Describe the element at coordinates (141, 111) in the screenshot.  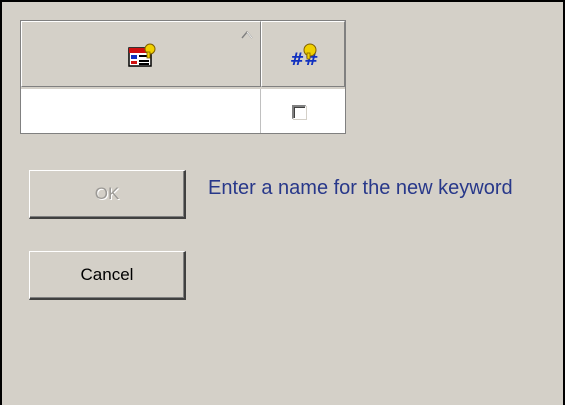
I see `keyword-name-cell` at that location.